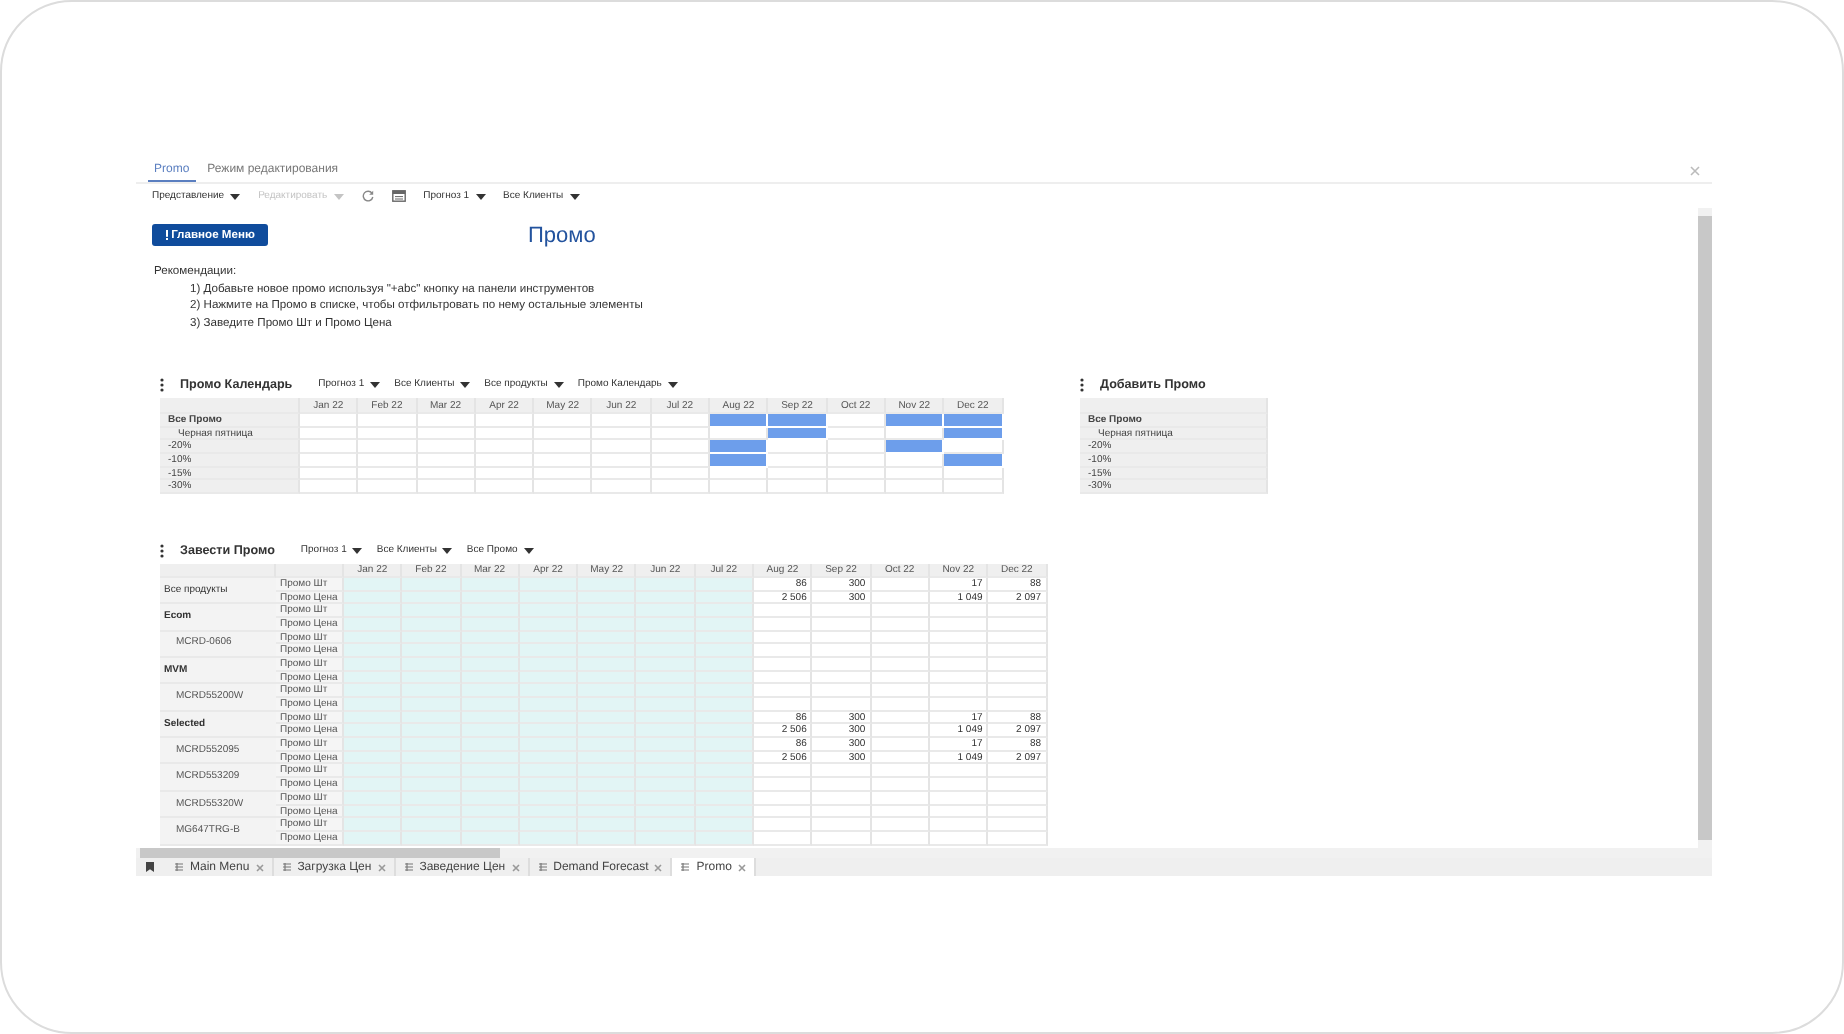 The image size is (1844, 1034). I want to click on page-title: Промо, so click(562, 235).